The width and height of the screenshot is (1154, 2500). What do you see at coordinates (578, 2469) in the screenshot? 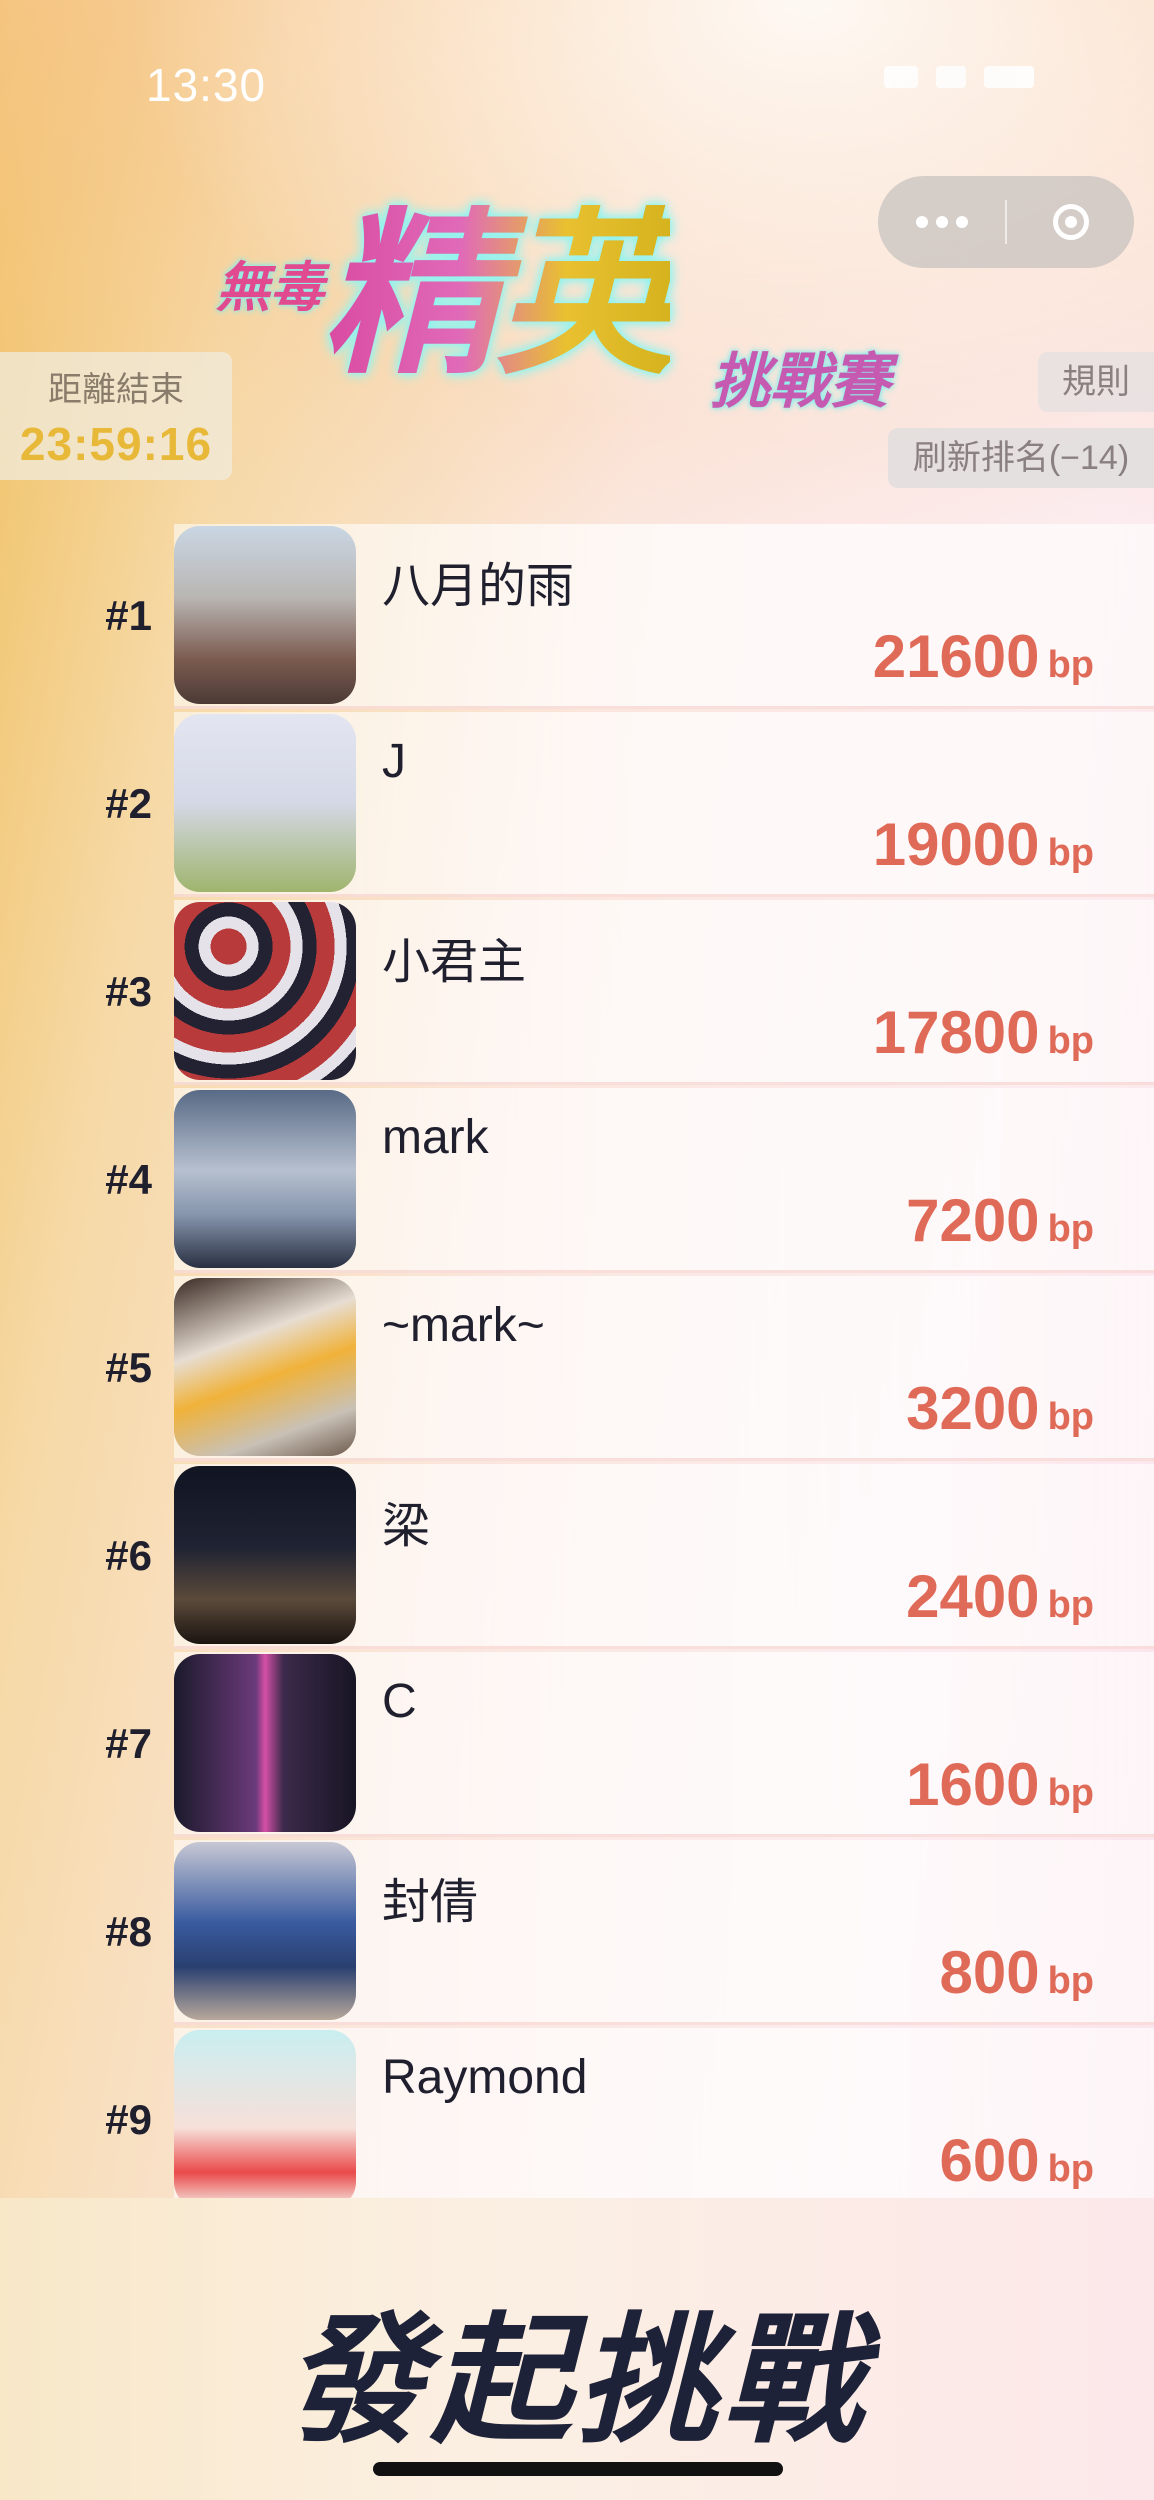
I see `home-indicator` at bounding box center [578, 2469].